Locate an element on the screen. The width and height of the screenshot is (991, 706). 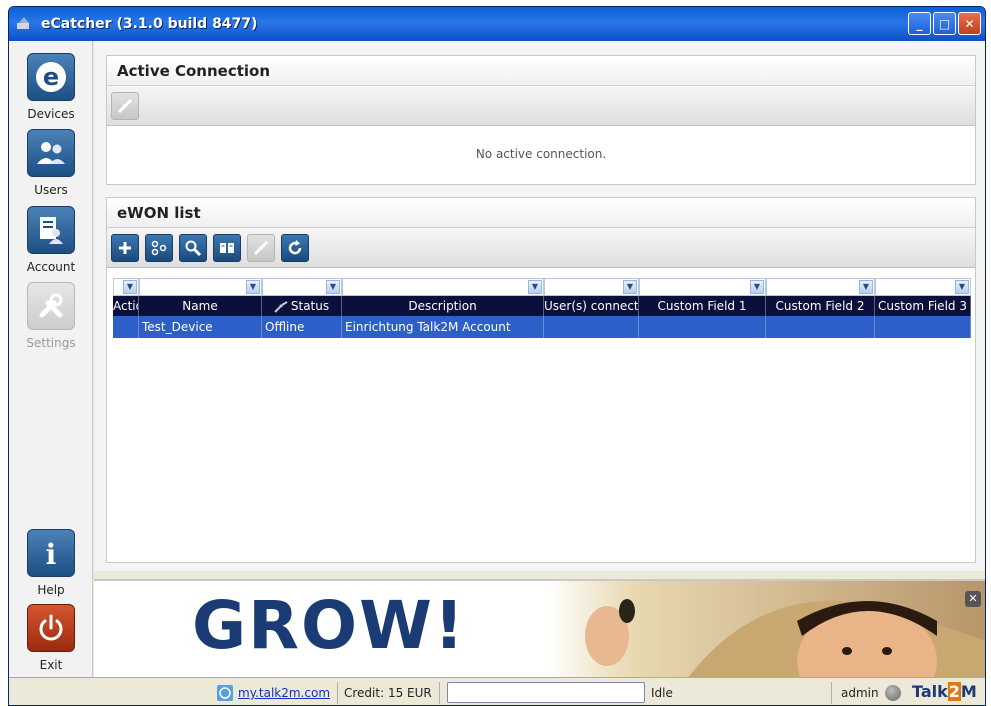
no-connection-message: No active connection. is located at coordinates (541, 154).